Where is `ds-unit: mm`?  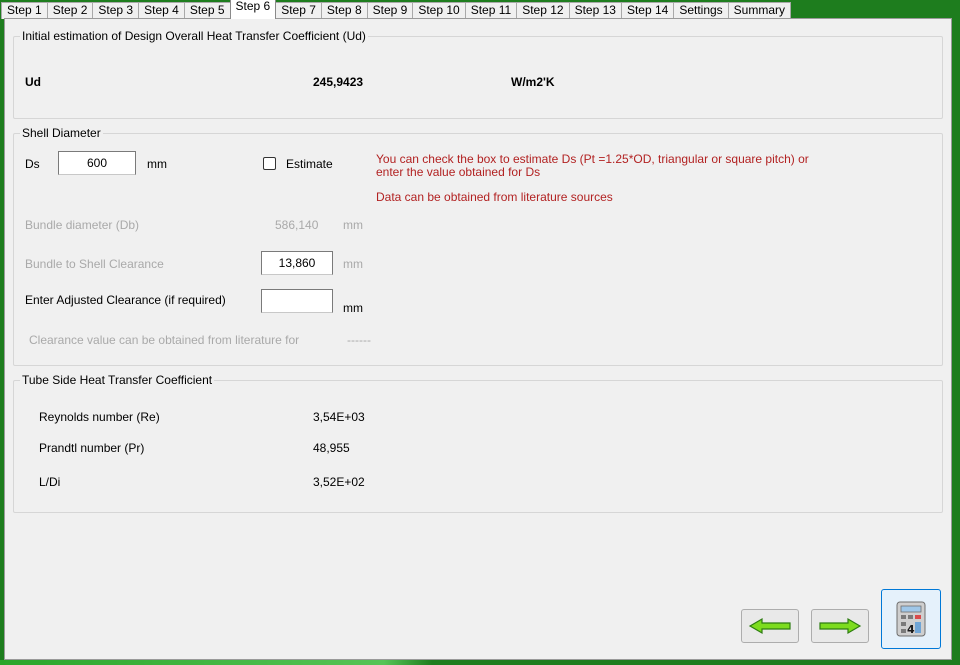
ds-unit: mm is located at coordinates (157, 164).